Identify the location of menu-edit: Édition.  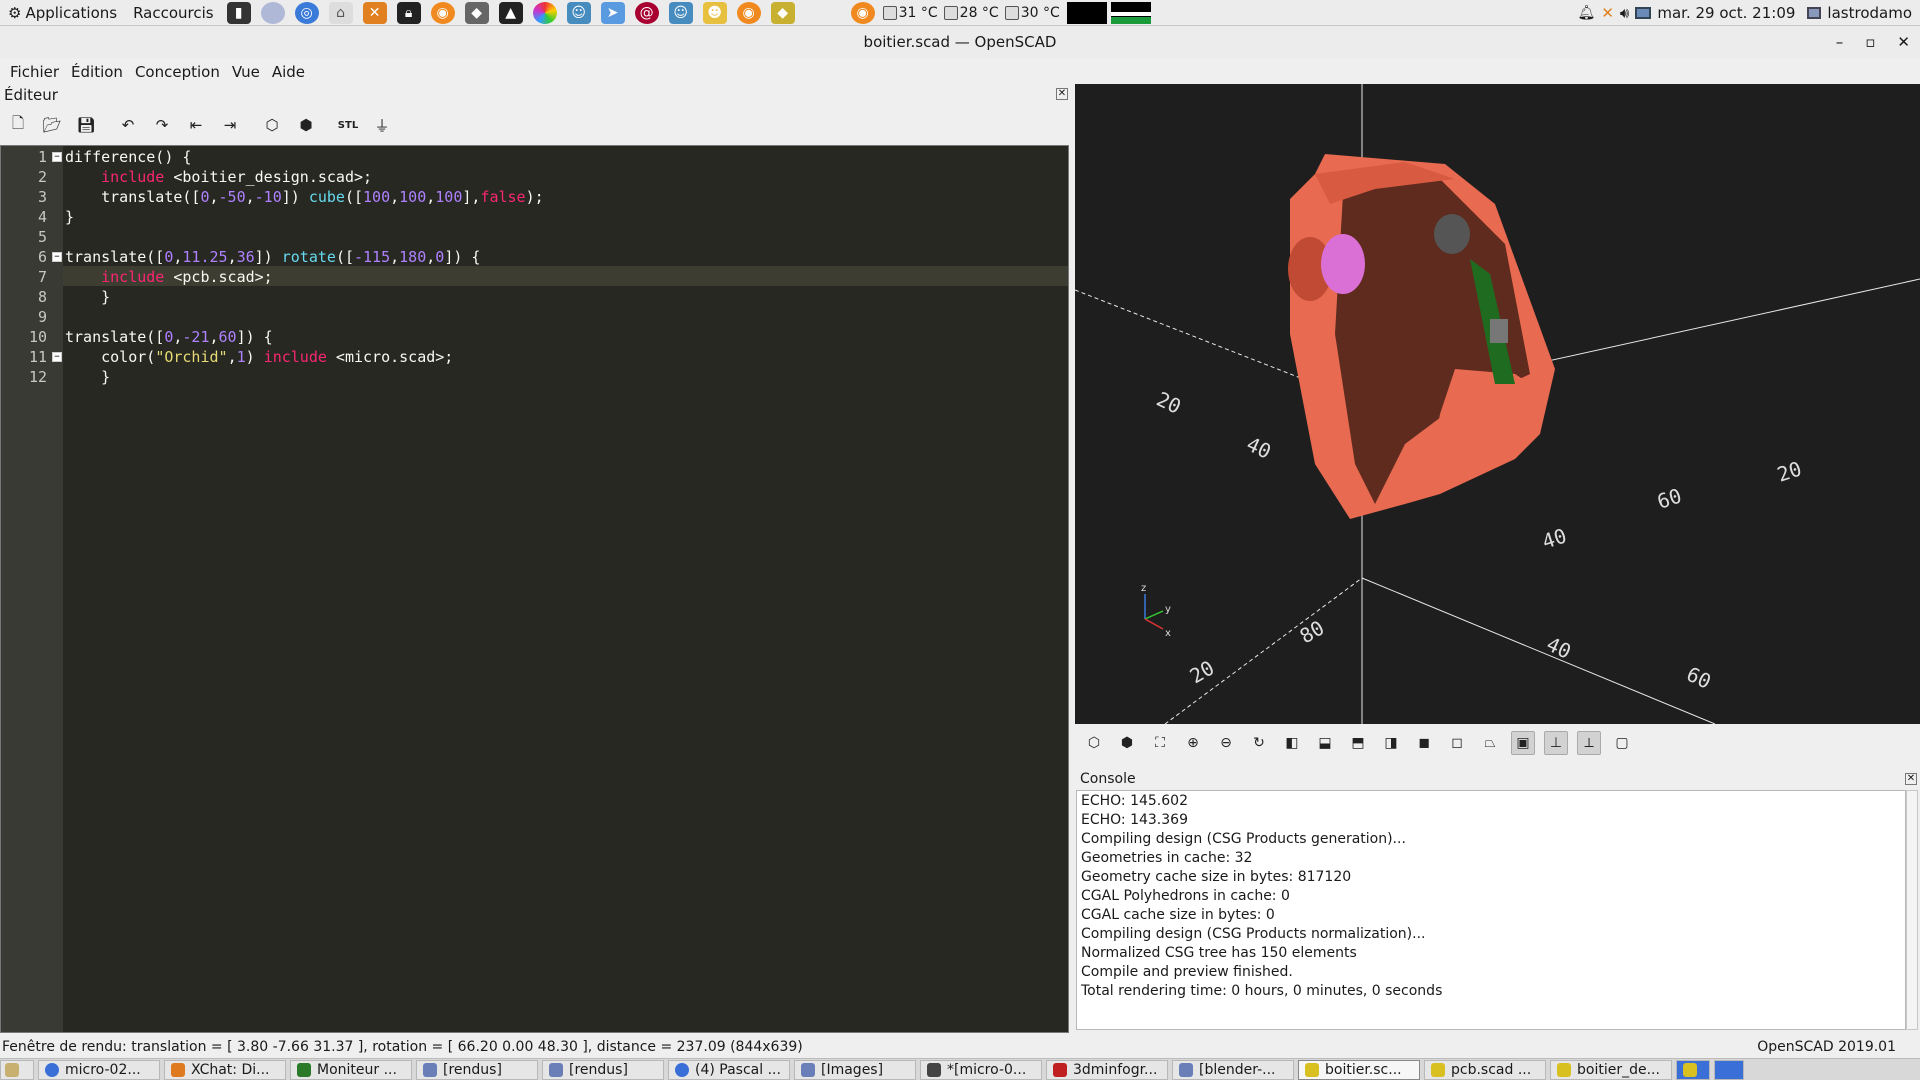
(97, 72).